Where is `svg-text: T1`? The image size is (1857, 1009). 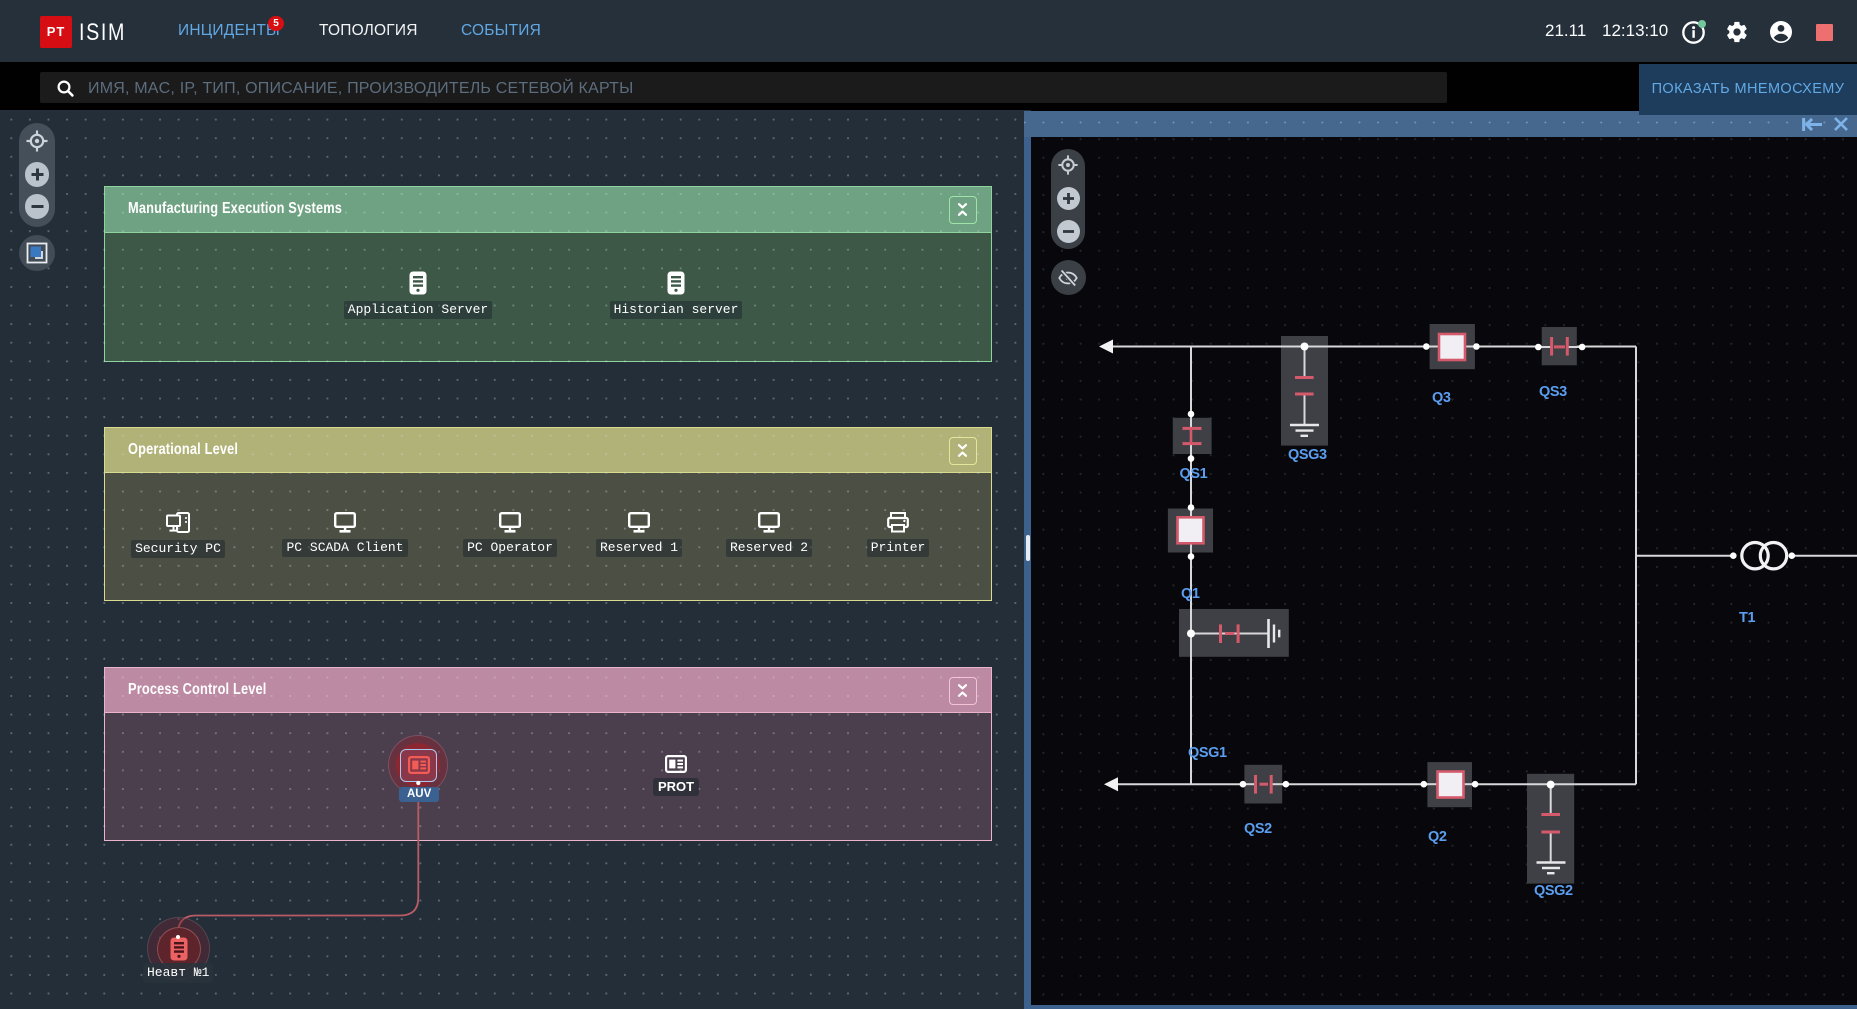 svg-text: T1 is located at coordinates (1747, 618).